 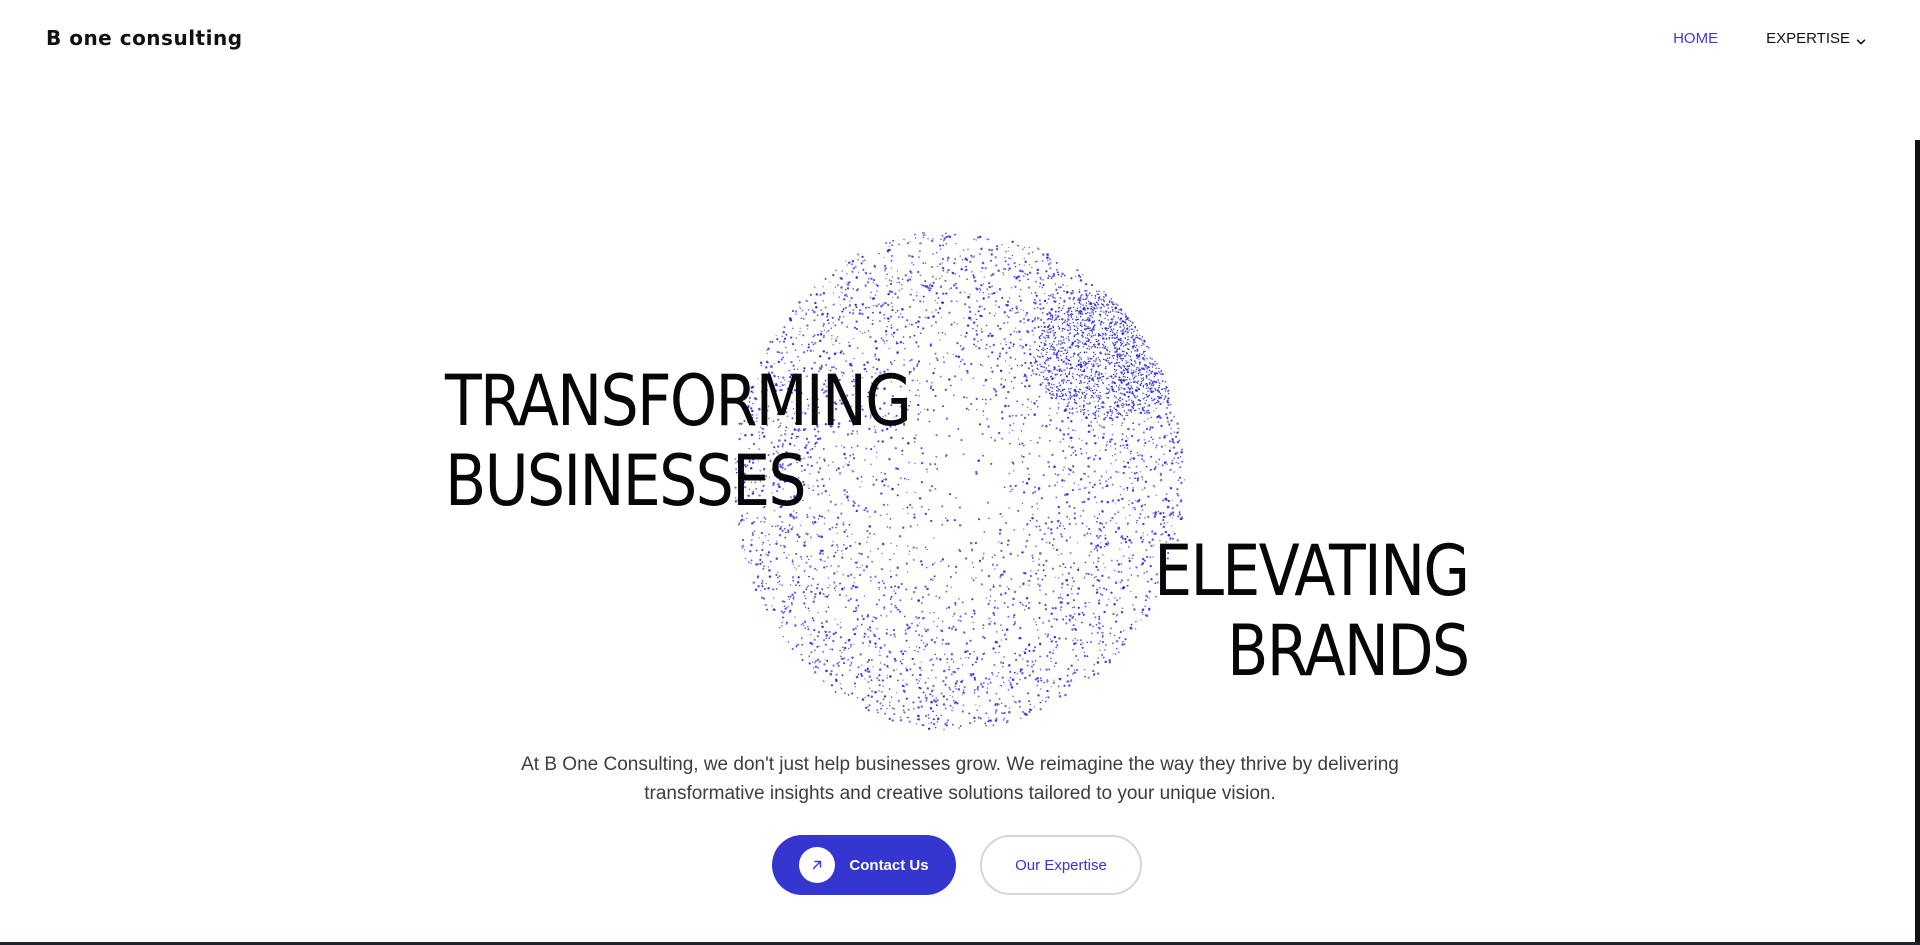 I want to click on nav-item-home: HOME, so click(x=1695, y=38).